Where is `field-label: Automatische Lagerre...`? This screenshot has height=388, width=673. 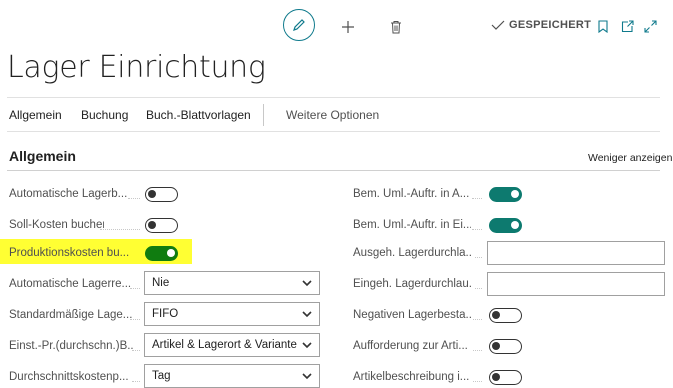 field-label: Automatische Lagerre... is located at coordinates (70, 284).